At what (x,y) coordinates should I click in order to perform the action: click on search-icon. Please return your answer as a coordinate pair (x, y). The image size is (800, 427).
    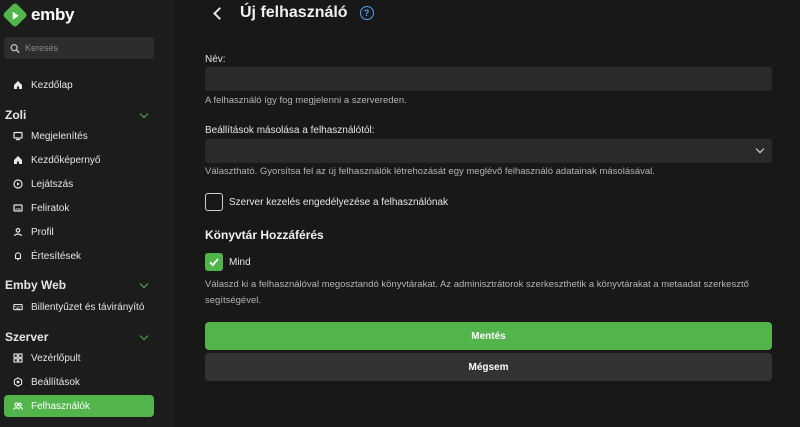
    Looking at the image, I should click on (15, 48).